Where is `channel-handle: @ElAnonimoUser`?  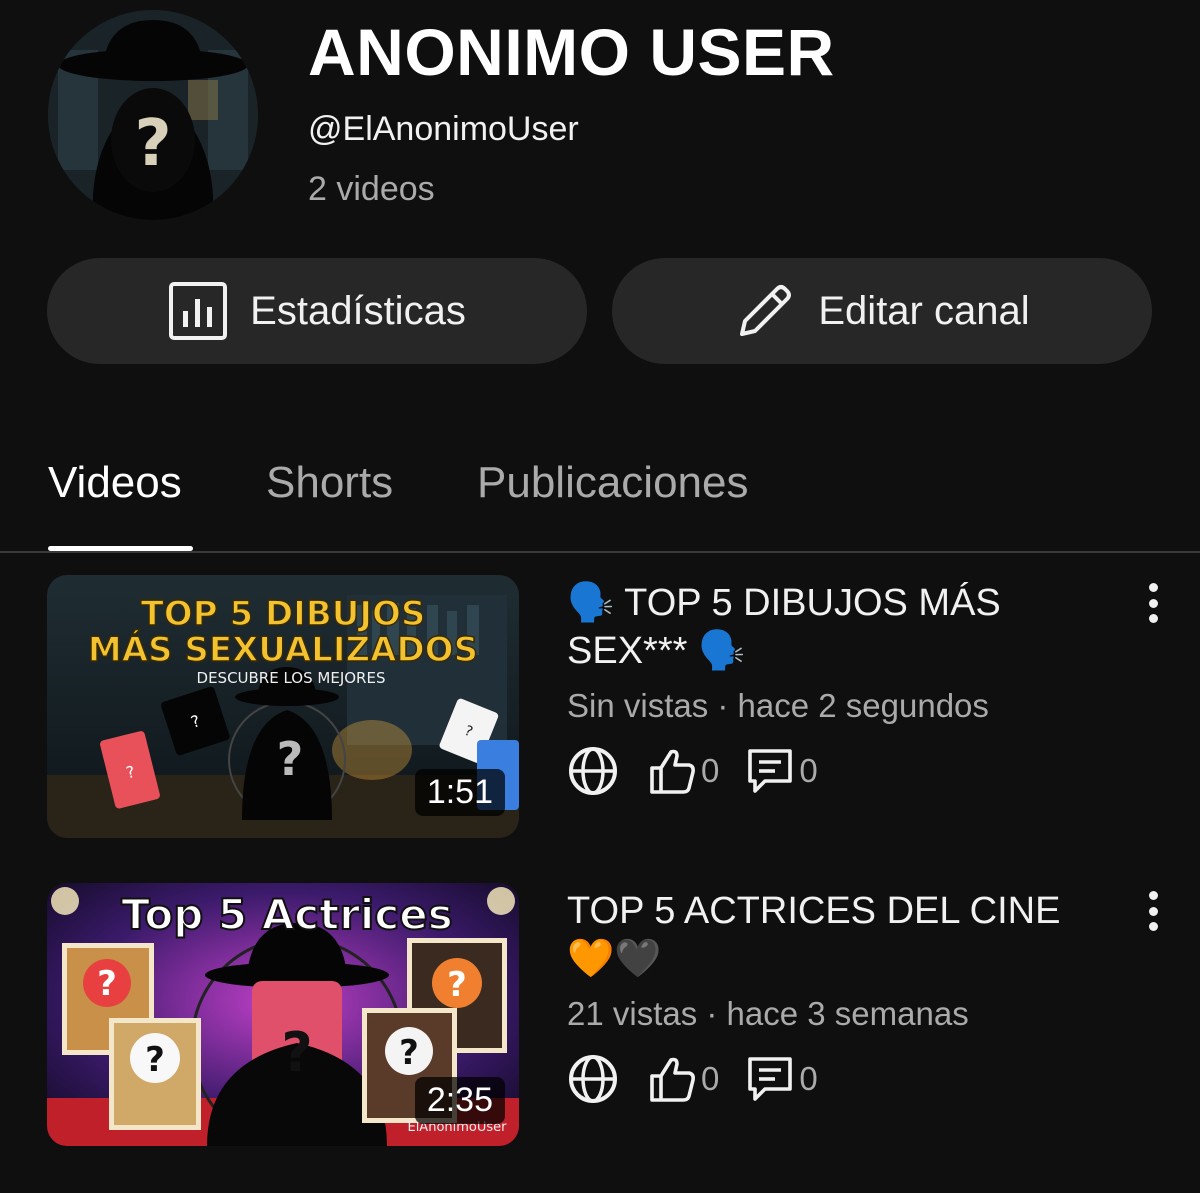 channel-handle: @ElAnonimoUser is located at coordinates (443, 129).